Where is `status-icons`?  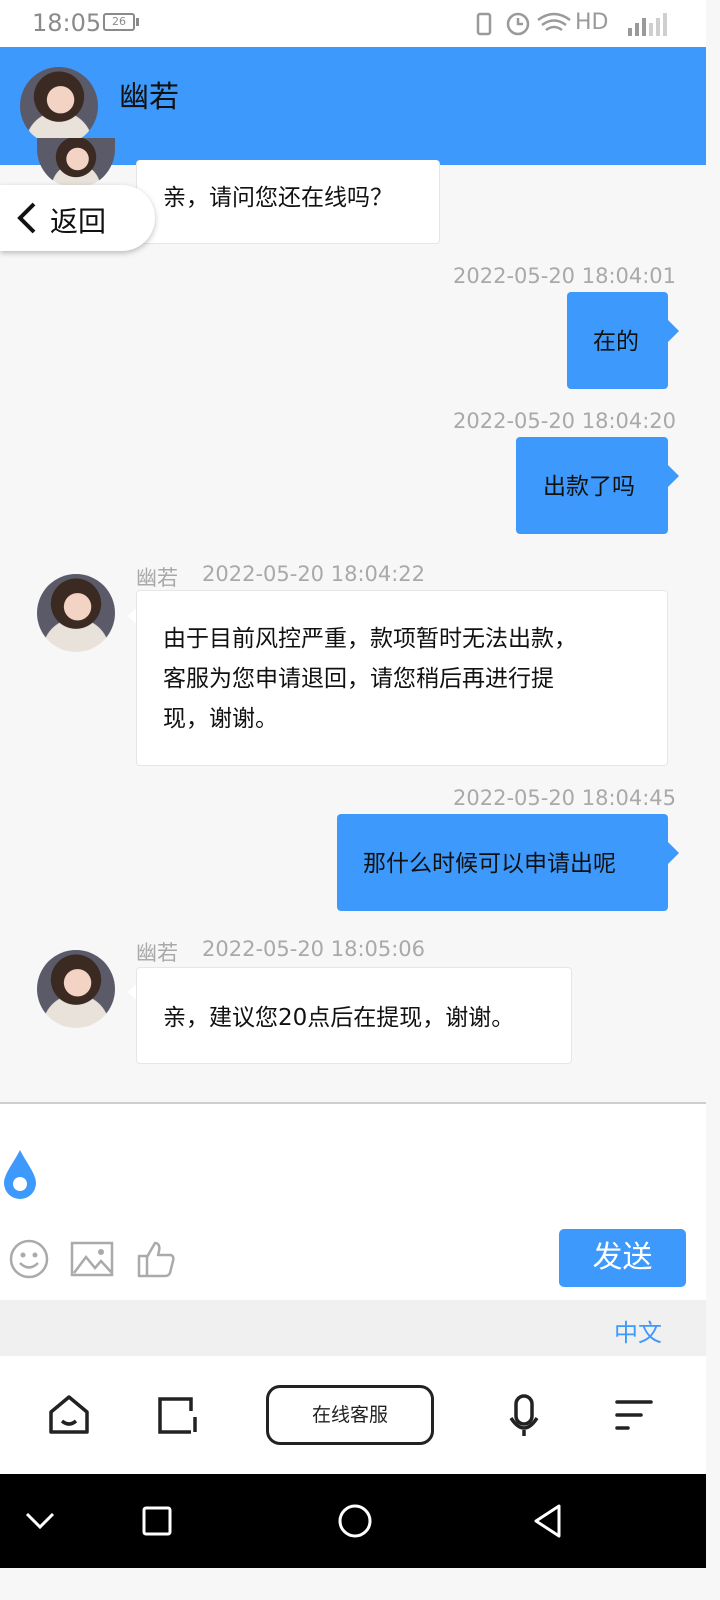
status-icons is located at coordinates (524, 24).